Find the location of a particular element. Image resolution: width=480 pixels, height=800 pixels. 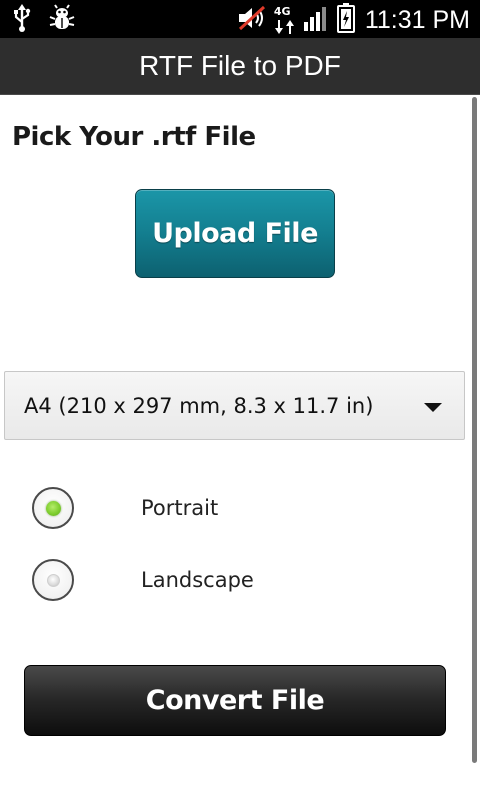

portrait-radio is located at coordinates (53, 508).